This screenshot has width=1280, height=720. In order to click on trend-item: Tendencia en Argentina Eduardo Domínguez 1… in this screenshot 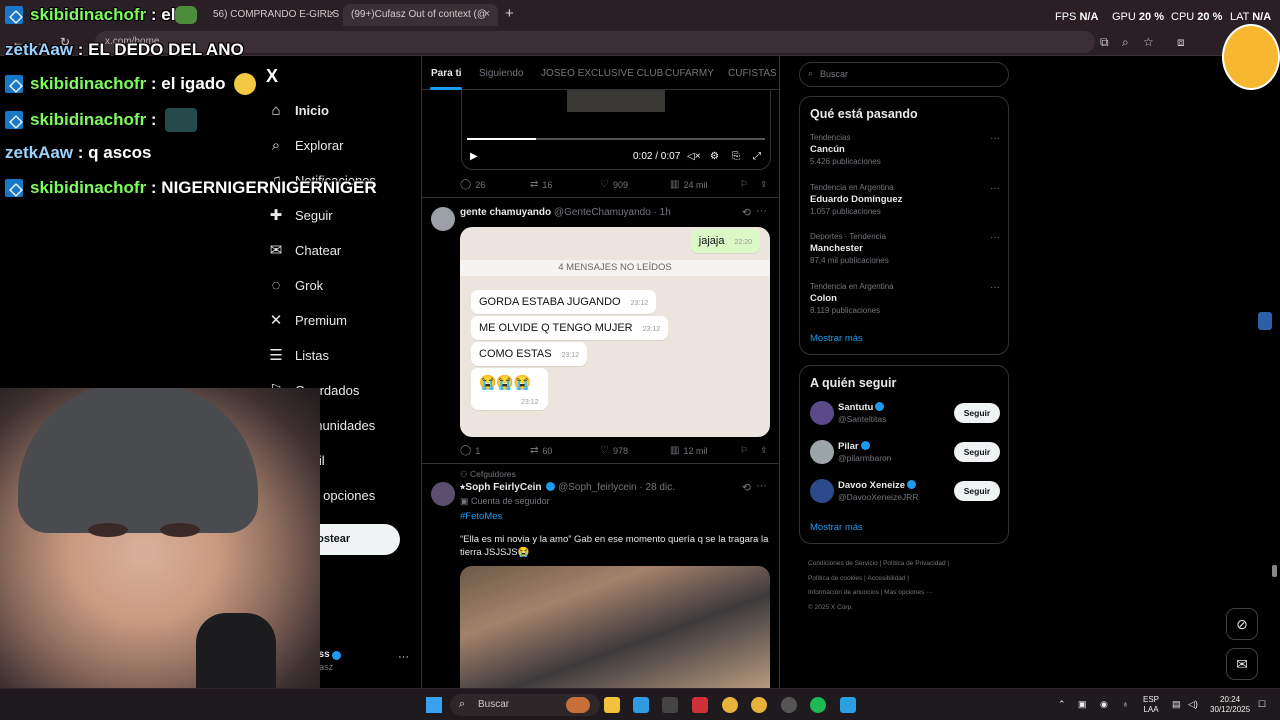, I will do `click(905, 199)`.